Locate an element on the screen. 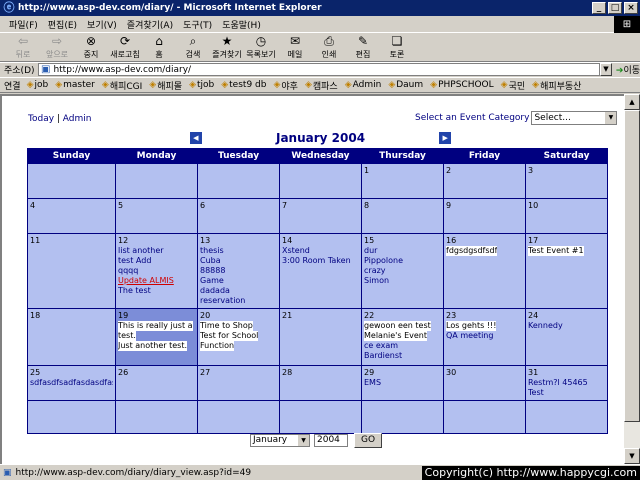 The width and height of the screenshot is (640, 480). link-item: ◈ test9 db is located at coordinates (243, 85).